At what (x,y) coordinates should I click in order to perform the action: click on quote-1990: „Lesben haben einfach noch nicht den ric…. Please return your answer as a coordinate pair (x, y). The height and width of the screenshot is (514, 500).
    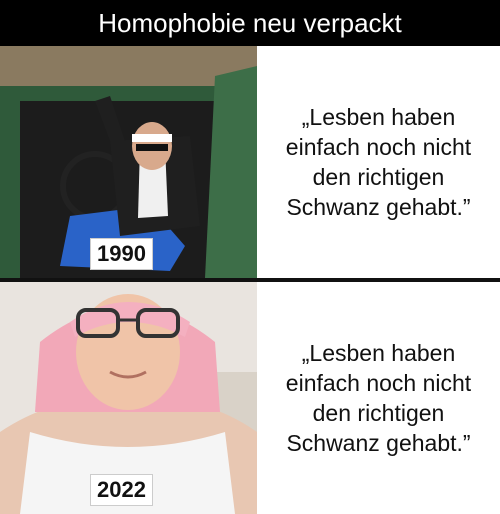
    Looking at the image, I should click on (378, 162).